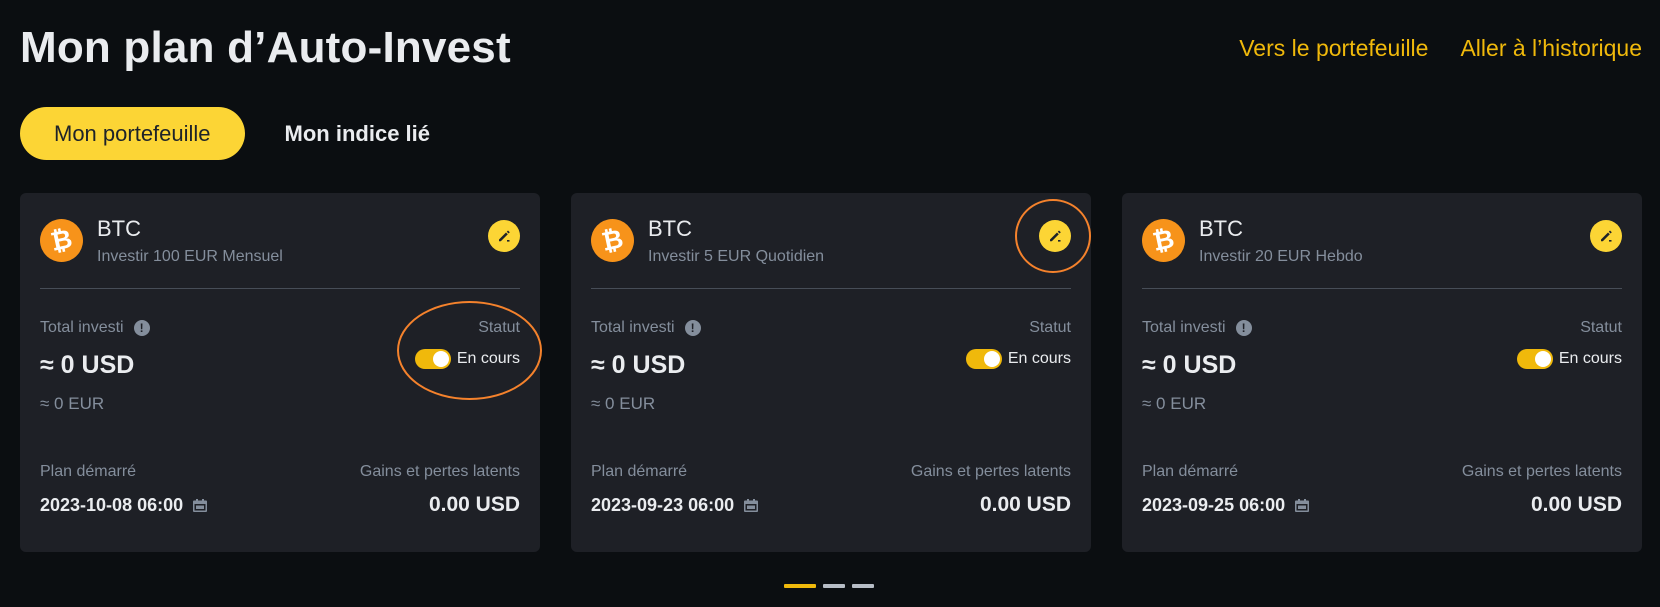 Image resolution: width=1660 pixels, height=607 pixels. I want to click on go-to-wallet-link: Vers le portefeuille, so click(1333, 48).